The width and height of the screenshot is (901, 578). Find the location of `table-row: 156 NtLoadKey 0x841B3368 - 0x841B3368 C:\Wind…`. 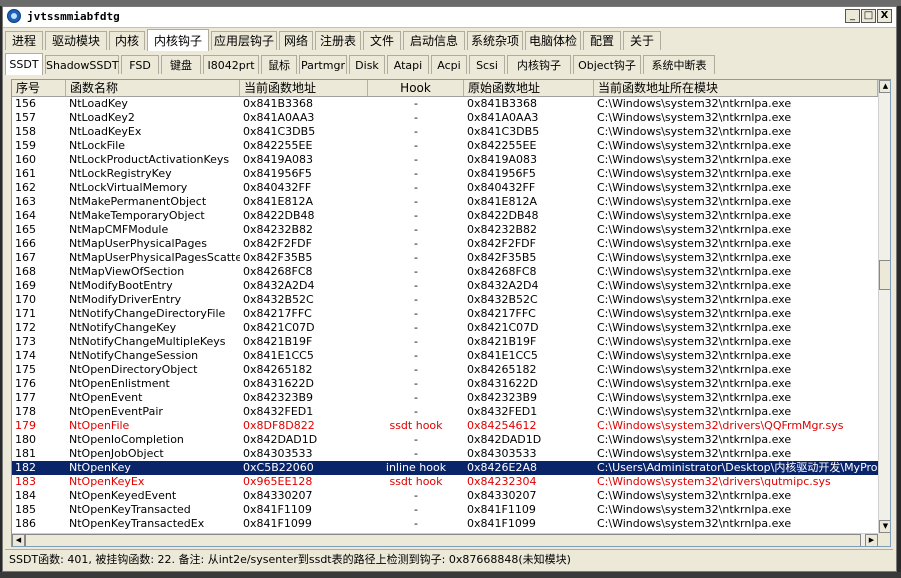

table-row: 156 NtLoadKey 0x841B3368 - 0x841B3368 C:\Wind… is located at coordinates (445, 104).